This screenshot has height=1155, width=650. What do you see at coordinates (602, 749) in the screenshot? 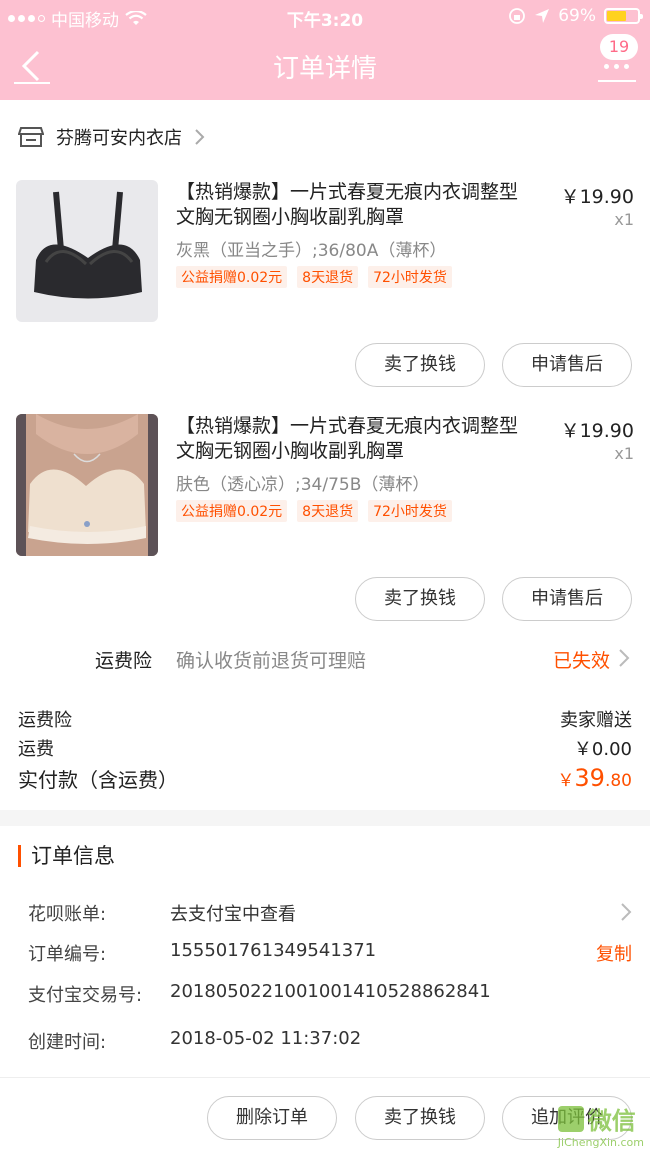
I see `summary-ship-value: ￥0.00` at bounding box center [602, 749].